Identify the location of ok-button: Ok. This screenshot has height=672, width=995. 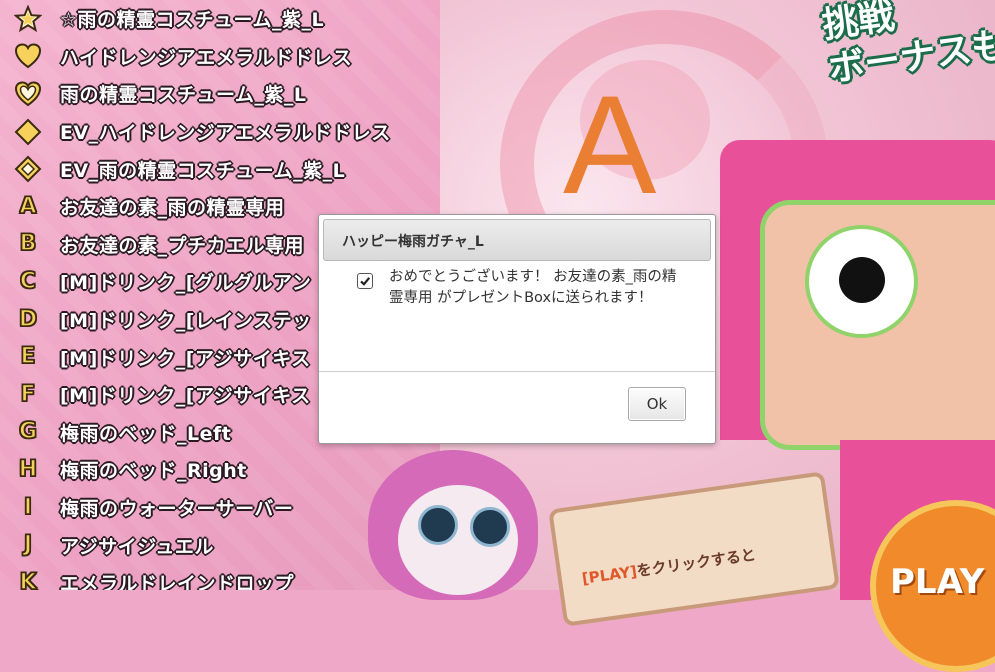
(657, 404).